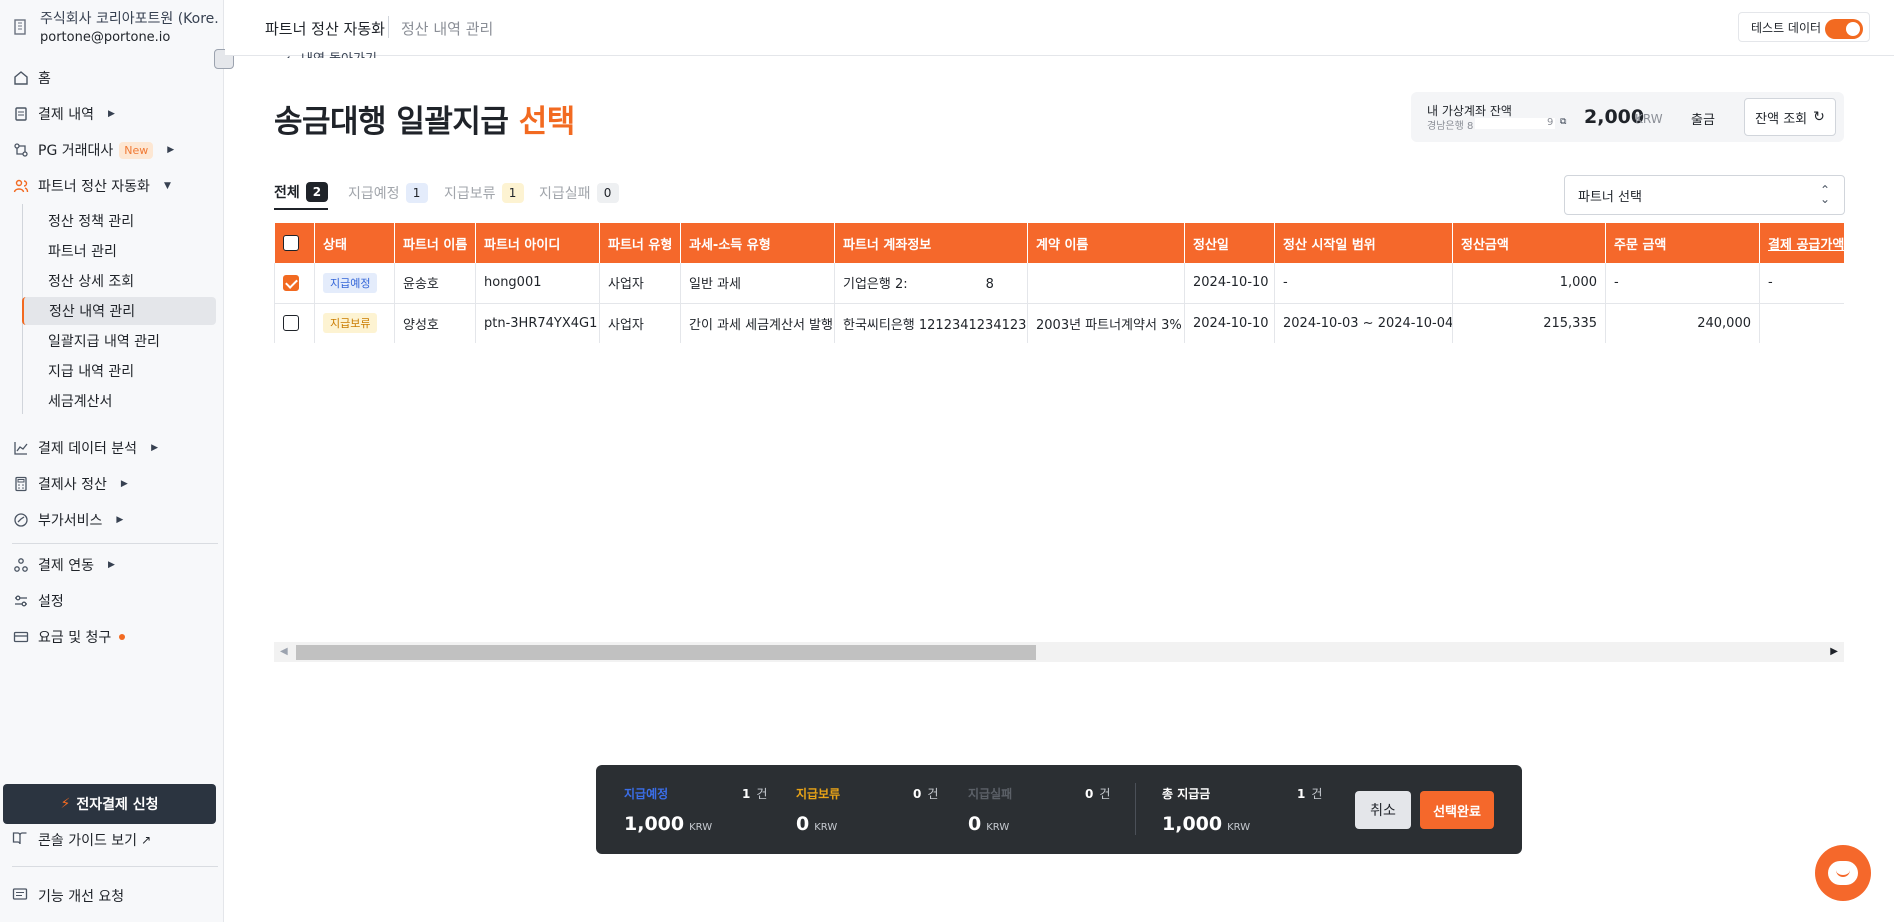 The width and height of the screenshot is (1894, 922). What do you see at coordinates (607, 193) in the screenshot?
I see `tab-count: 0` at bounding box center [607, 193].